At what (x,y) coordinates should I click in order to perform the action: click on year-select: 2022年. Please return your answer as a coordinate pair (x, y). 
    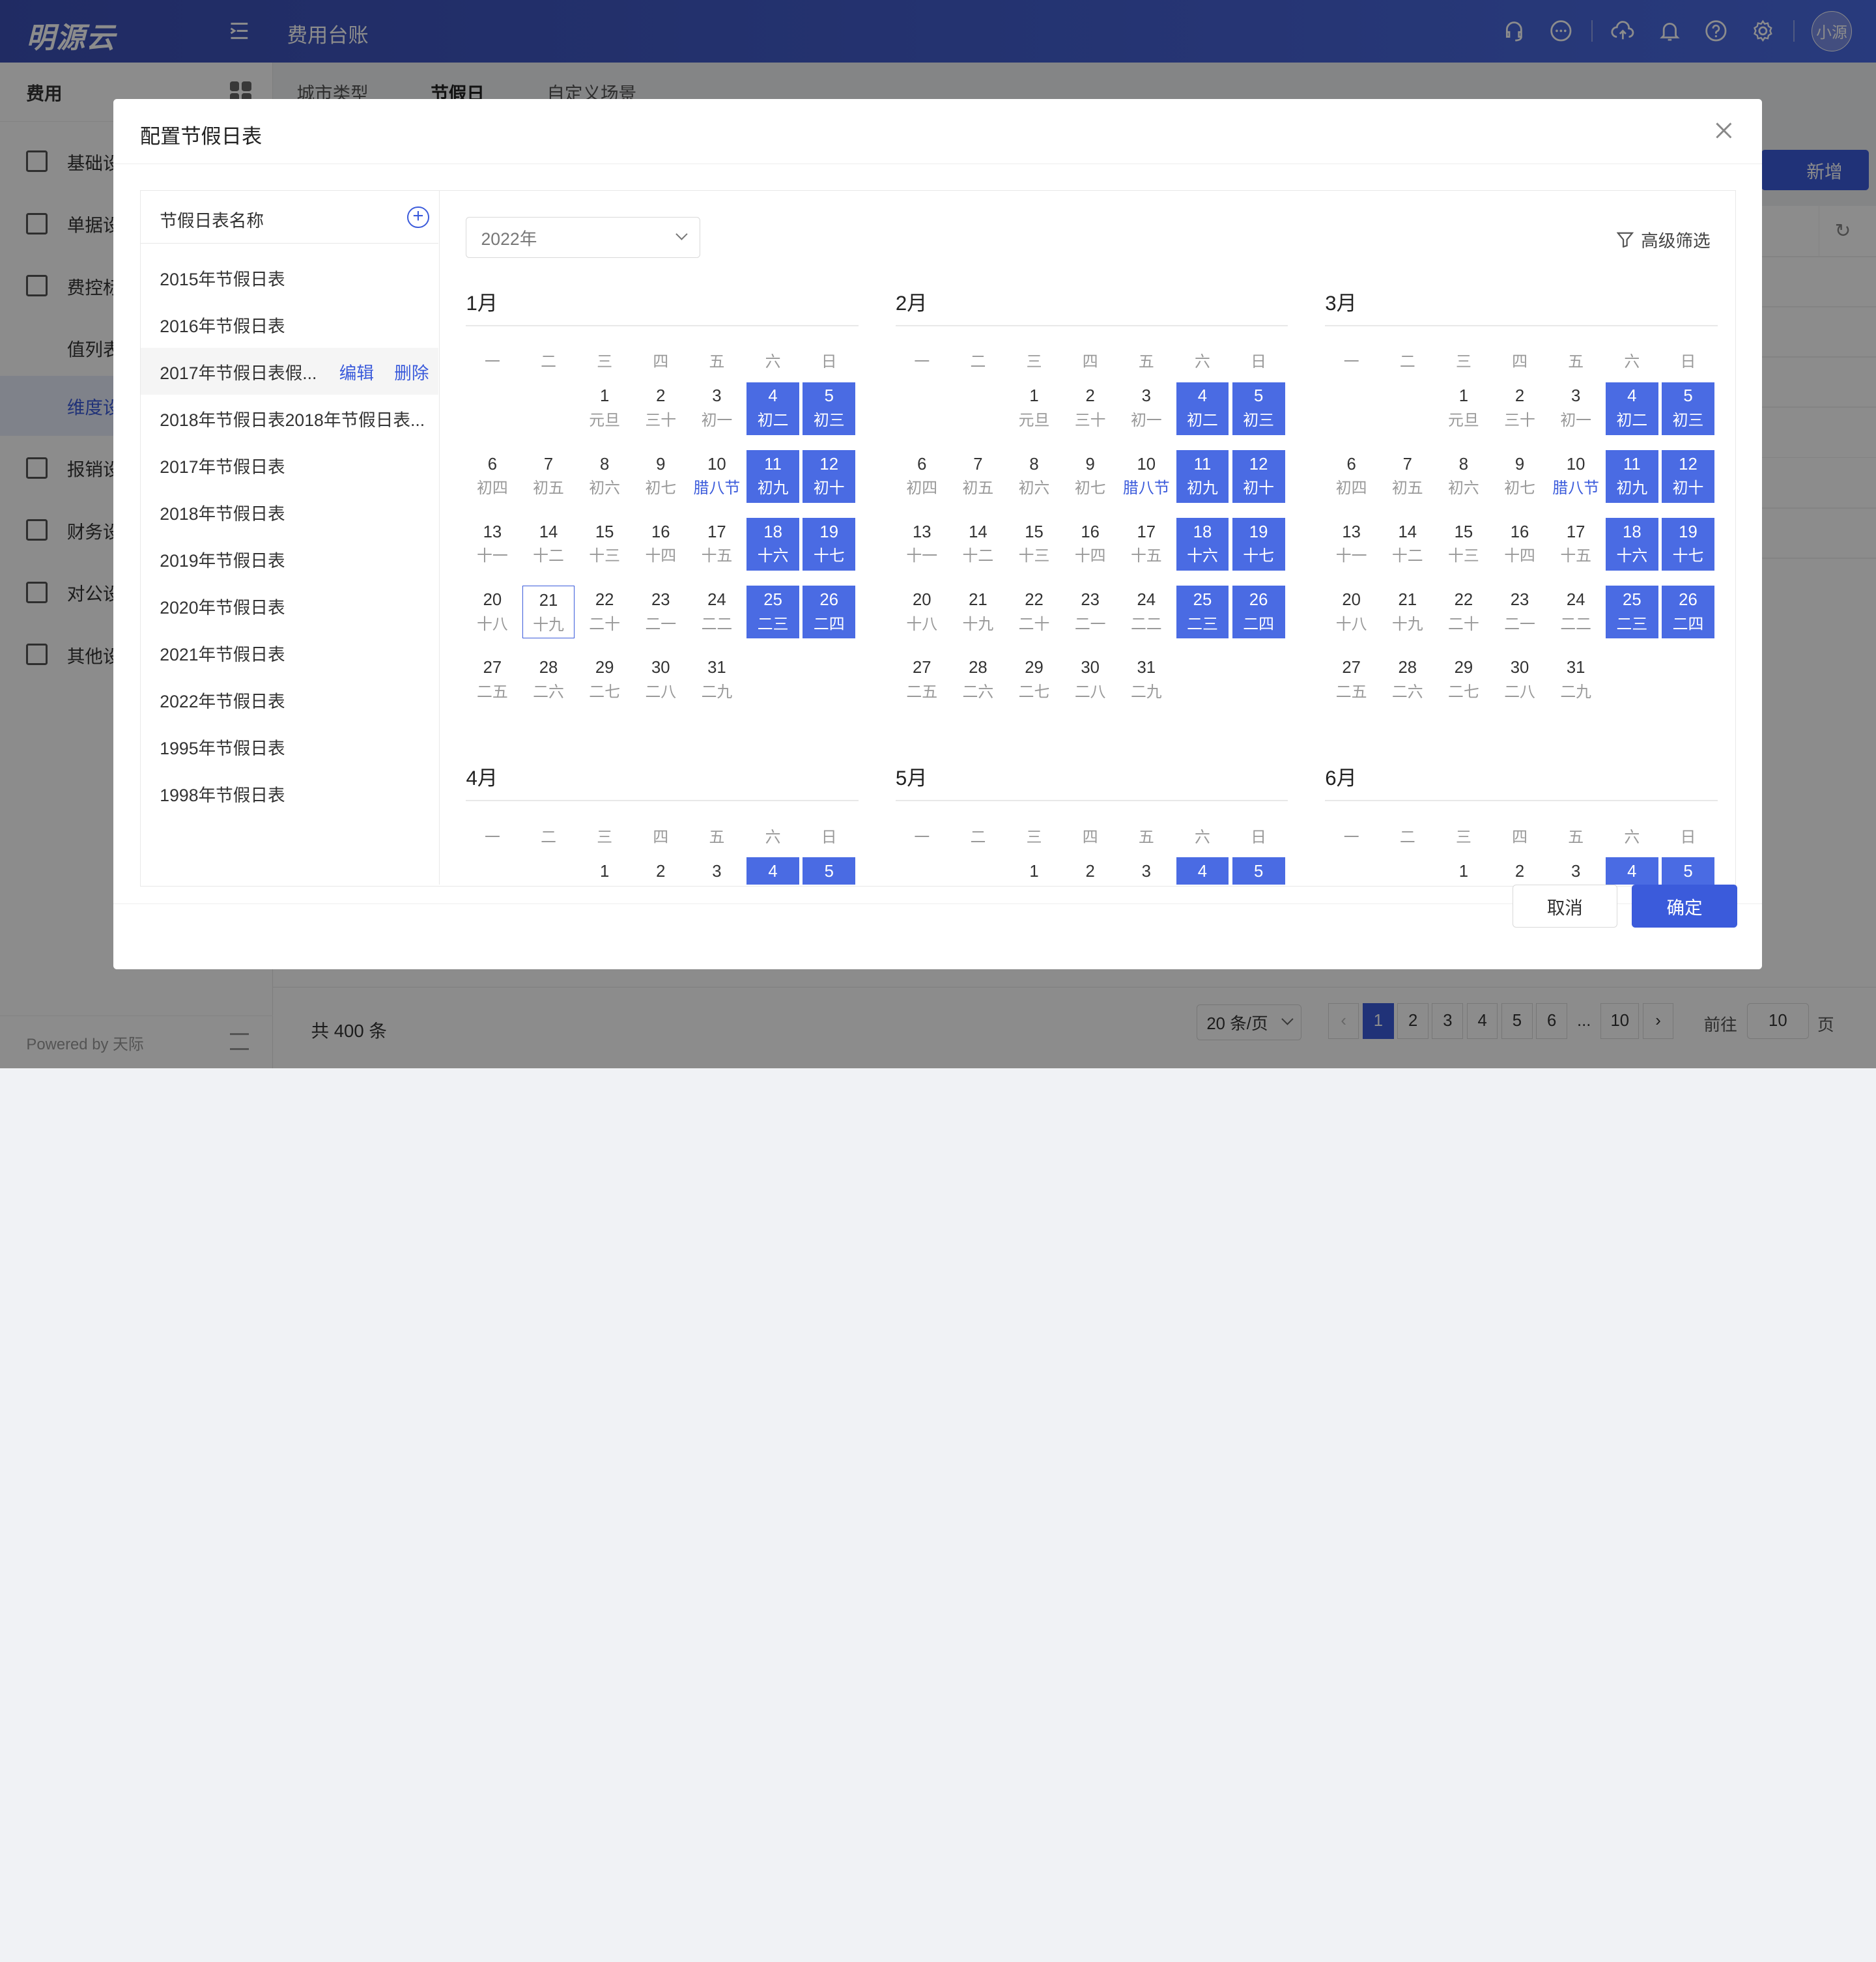
    Looking at the image, I should click on (583, 237).